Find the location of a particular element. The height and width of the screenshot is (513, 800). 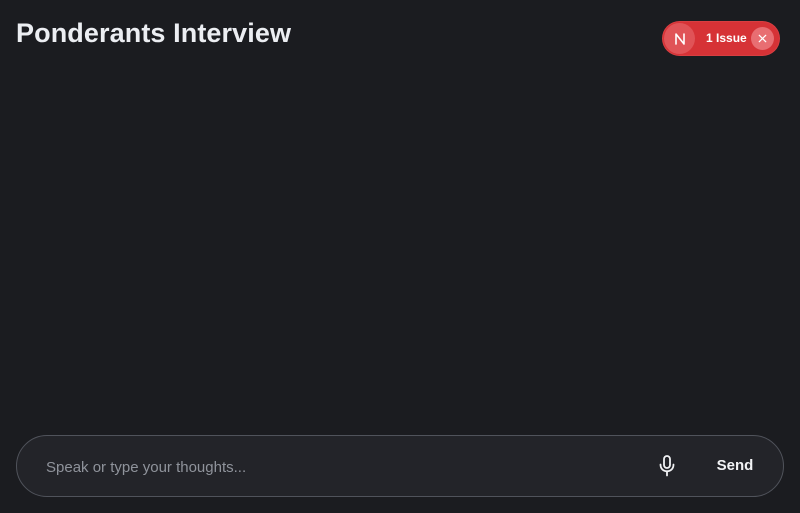

issue-badge: 1 Issue is located at coordinates (721, 38).